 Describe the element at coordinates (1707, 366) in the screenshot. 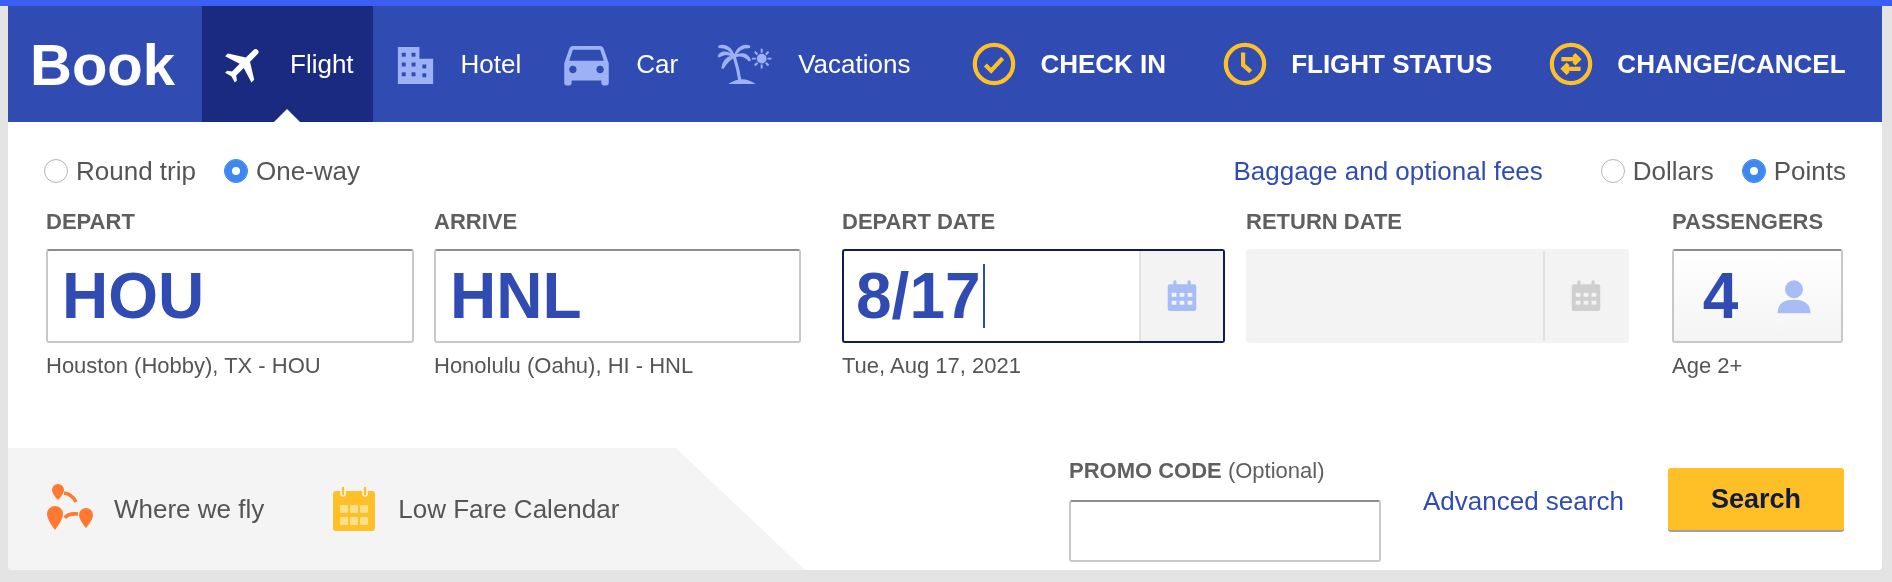

I see `field-hint: Age 2+` at that location.